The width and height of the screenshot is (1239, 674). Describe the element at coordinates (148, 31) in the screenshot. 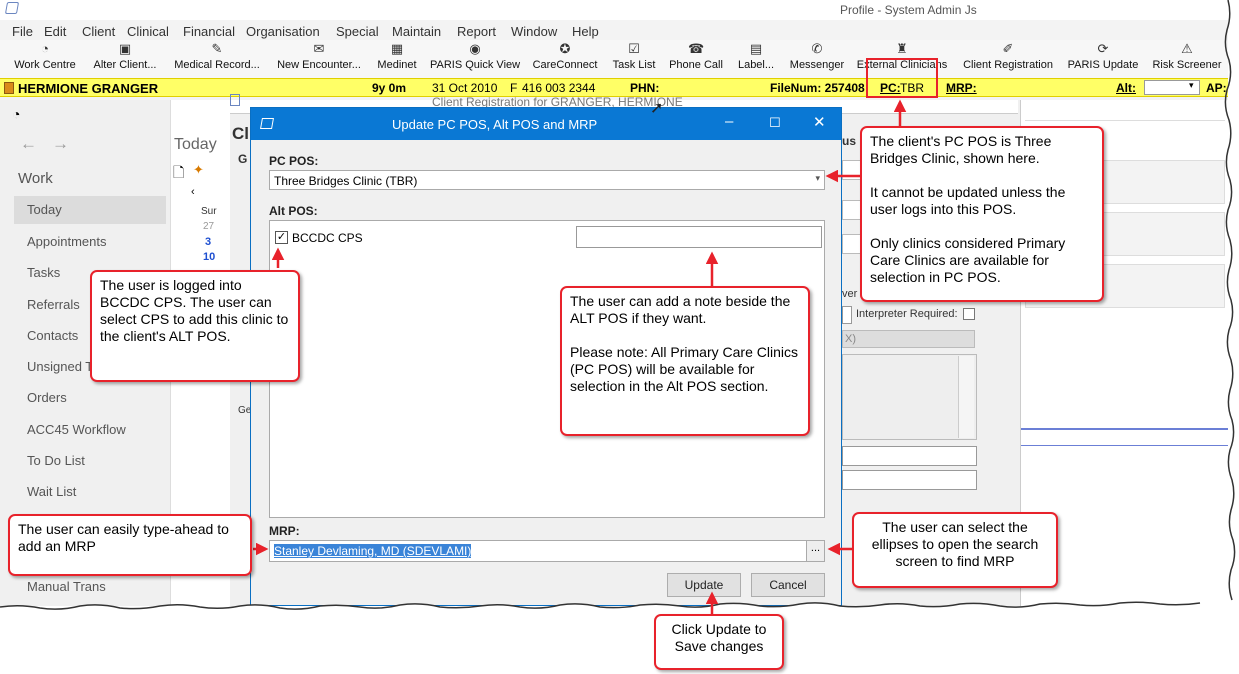

I see `menu-clinical: Clinical` at that location.